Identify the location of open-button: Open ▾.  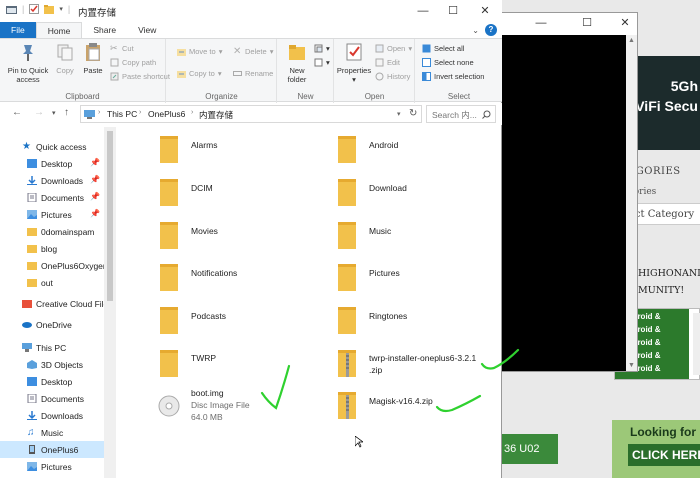
(393, 48).